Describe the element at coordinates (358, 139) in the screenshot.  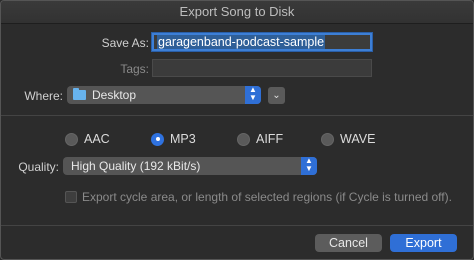
I see `radio-wave-label: WAVE` at that location.